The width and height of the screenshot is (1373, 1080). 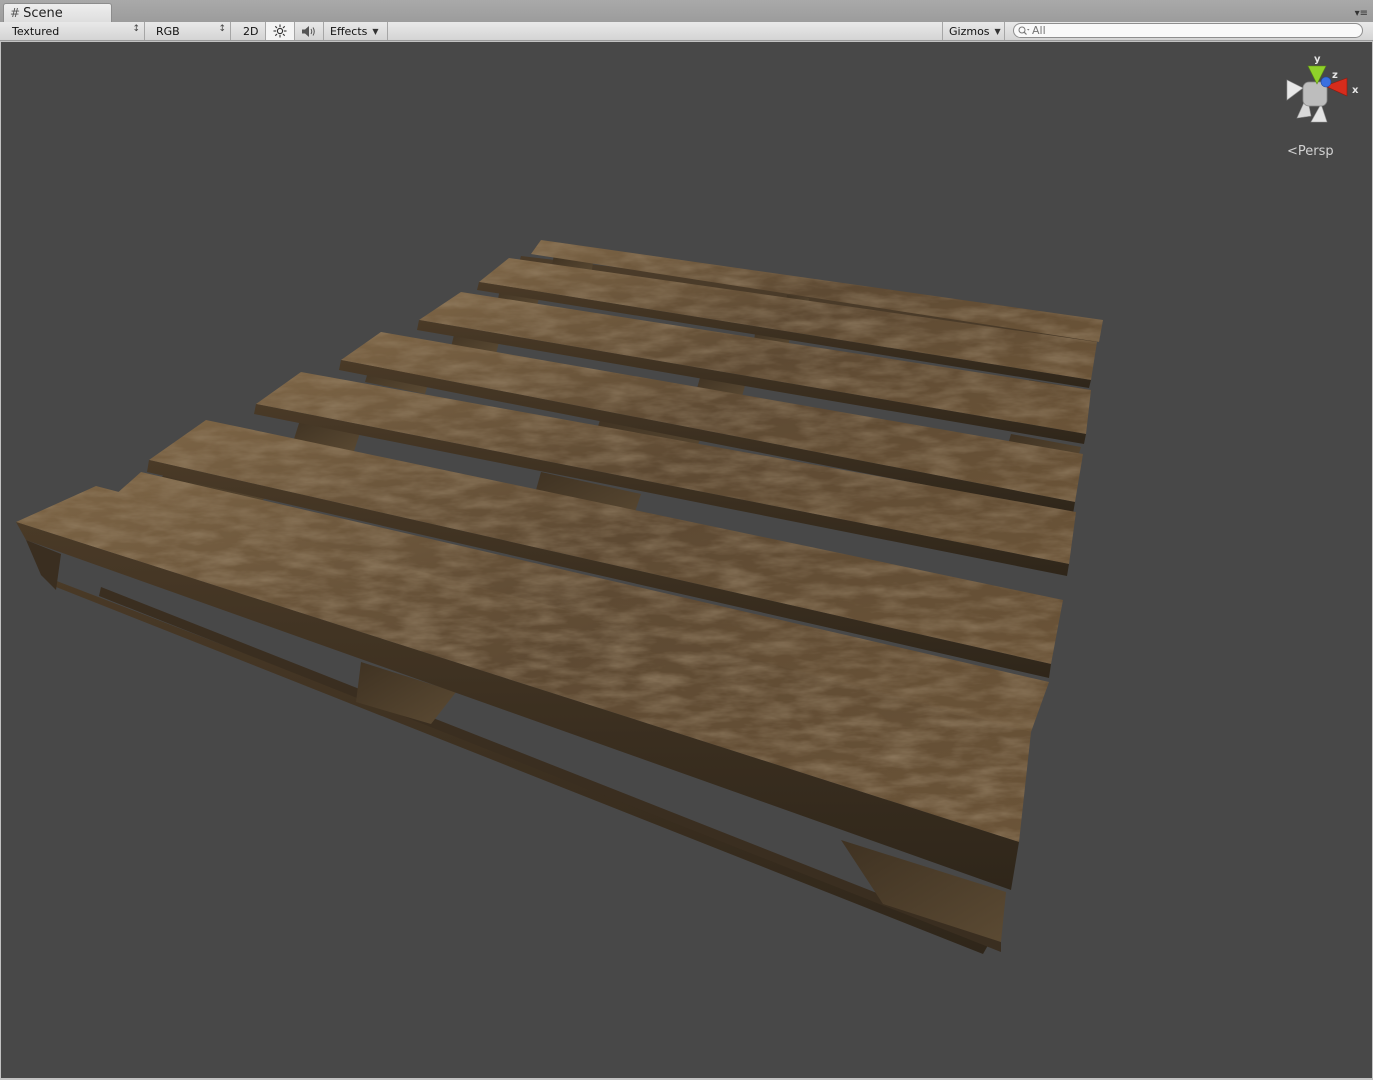 What do you see at coordinates (375, 31) in the screenshot?
I see `effects-dropdown-arrow-icon: ▼` at bounding box center [375, 31].